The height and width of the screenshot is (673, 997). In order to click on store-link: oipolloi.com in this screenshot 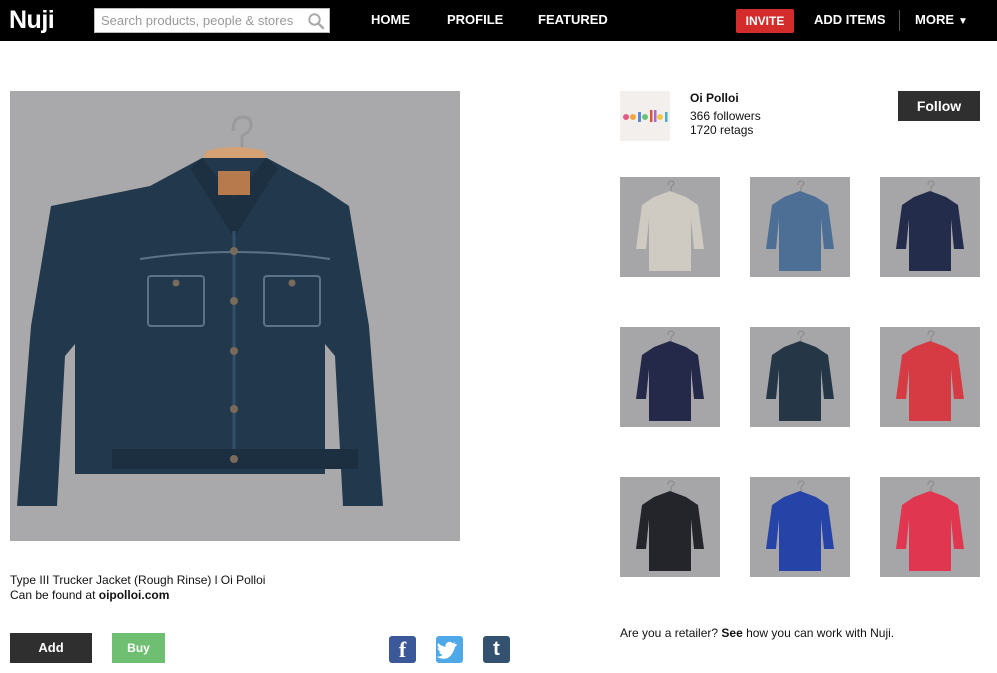, I will do `click(134, 595)`.